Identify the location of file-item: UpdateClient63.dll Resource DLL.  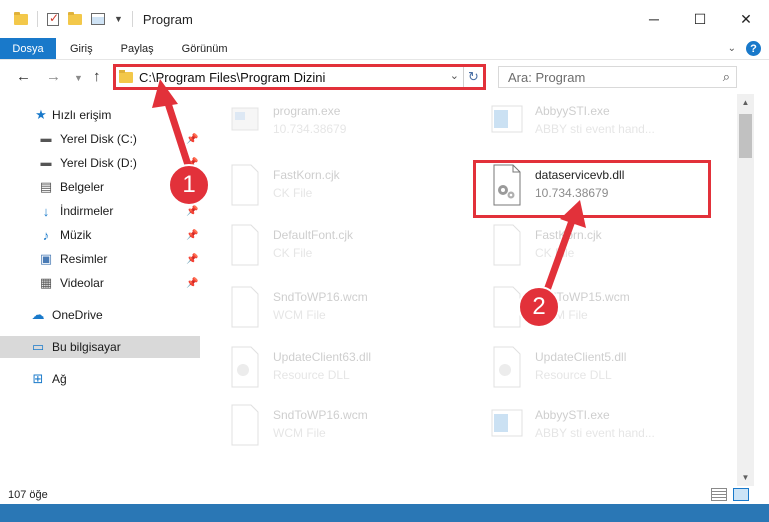
(335, 376).